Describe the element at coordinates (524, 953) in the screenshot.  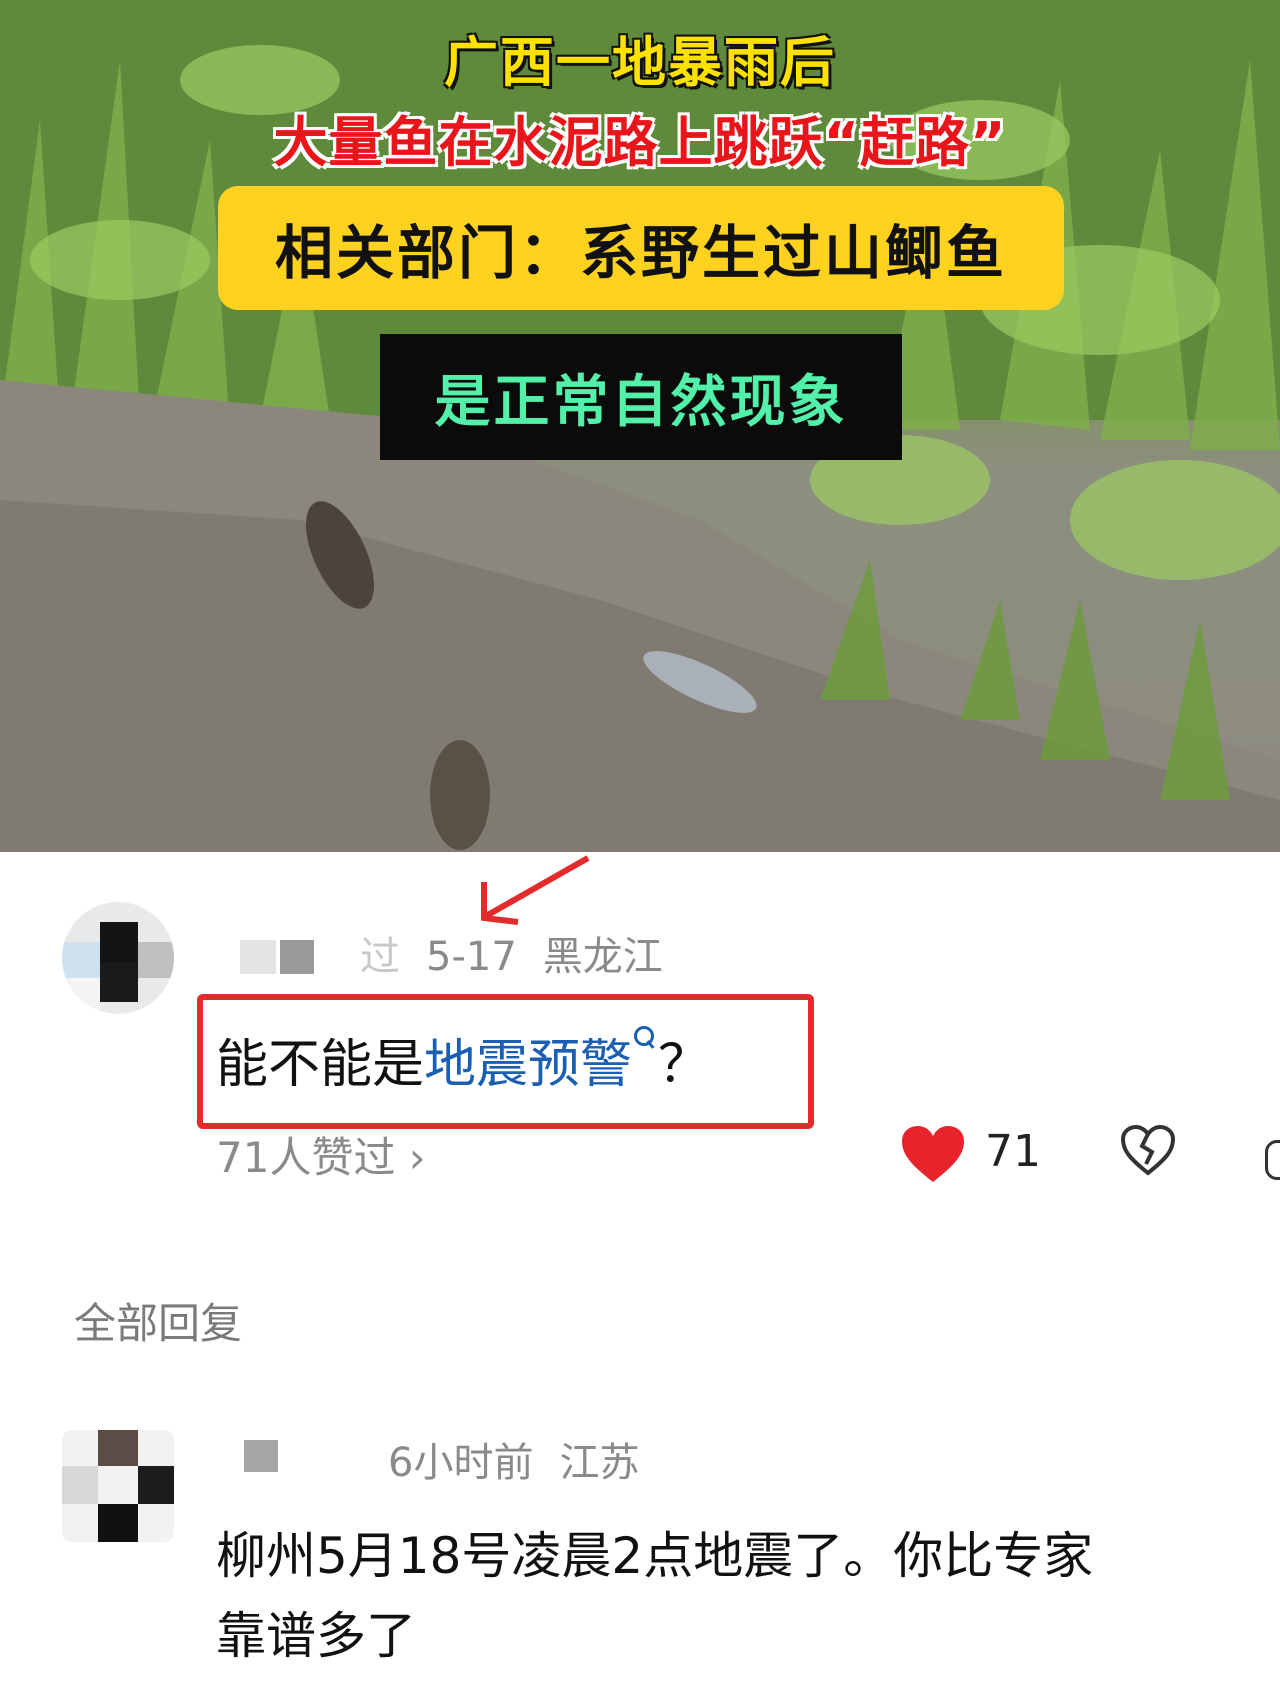
I see `comment-meta: 过 5-17 黑龙江` at that location.